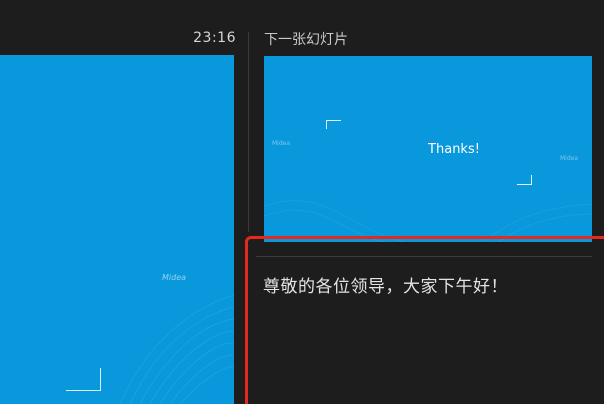  I want to click on vertical-divider, so click(248, 132).